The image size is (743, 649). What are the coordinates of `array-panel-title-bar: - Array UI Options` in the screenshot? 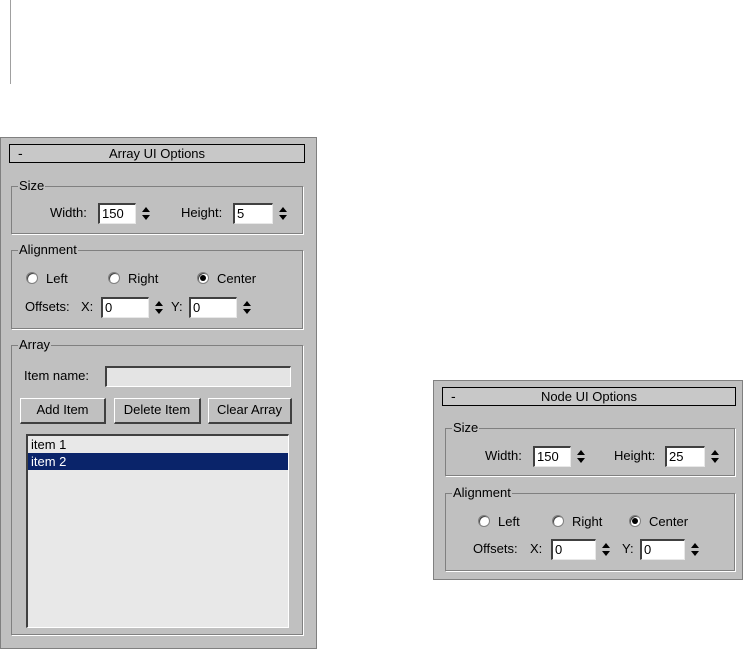 It's located at (157, 153).